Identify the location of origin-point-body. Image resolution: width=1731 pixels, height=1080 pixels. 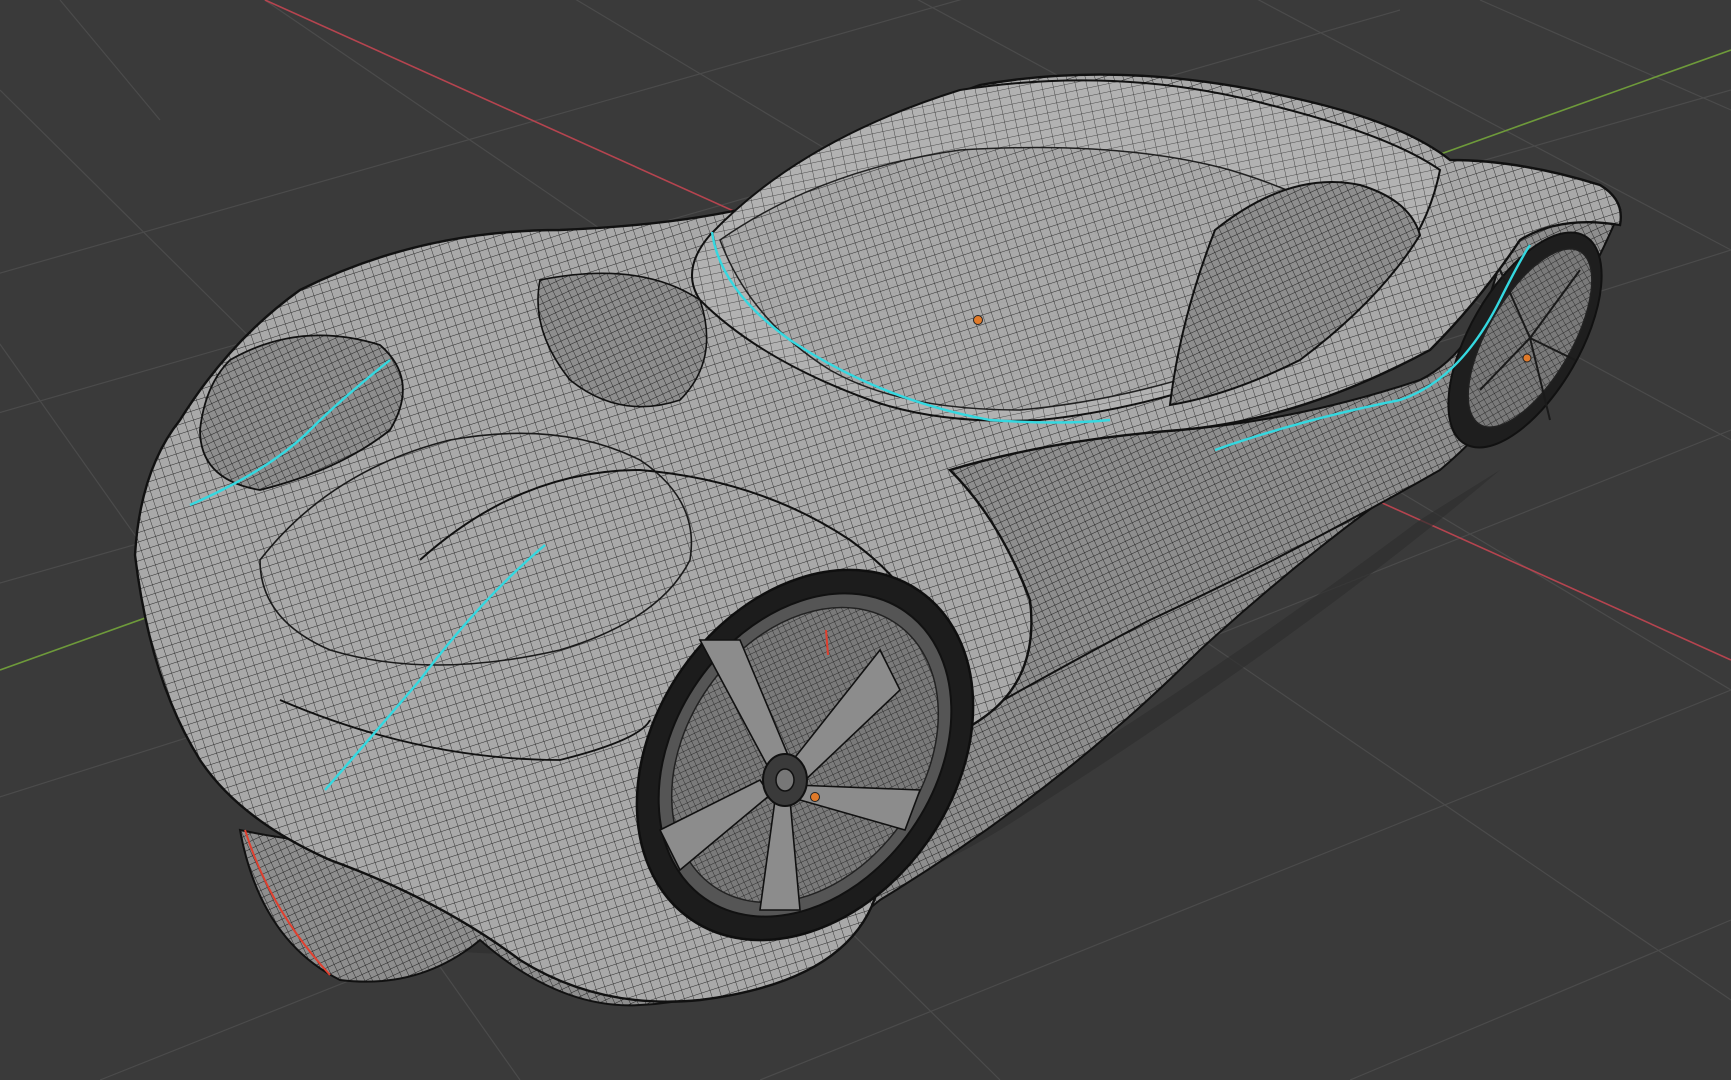
(978, 320).